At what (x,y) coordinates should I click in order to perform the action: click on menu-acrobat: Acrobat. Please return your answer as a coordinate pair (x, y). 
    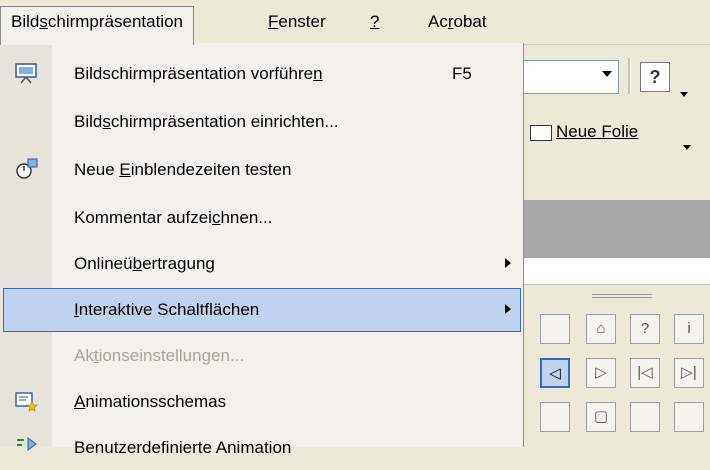
    Looking at the image, I should click on (457, 22).